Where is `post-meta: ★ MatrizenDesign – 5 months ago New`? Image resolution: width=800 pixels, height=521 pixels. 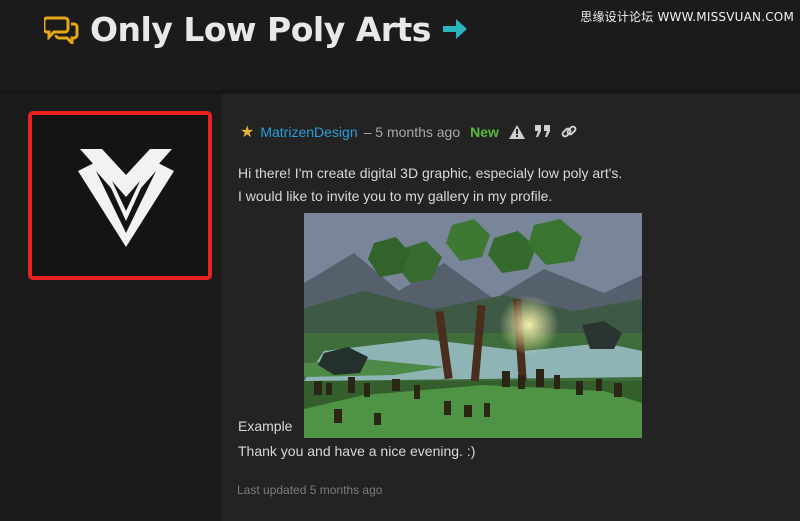 post-meta: ★ MatrizenDesign – 5 months ago New is located at coordinates (408, 132).